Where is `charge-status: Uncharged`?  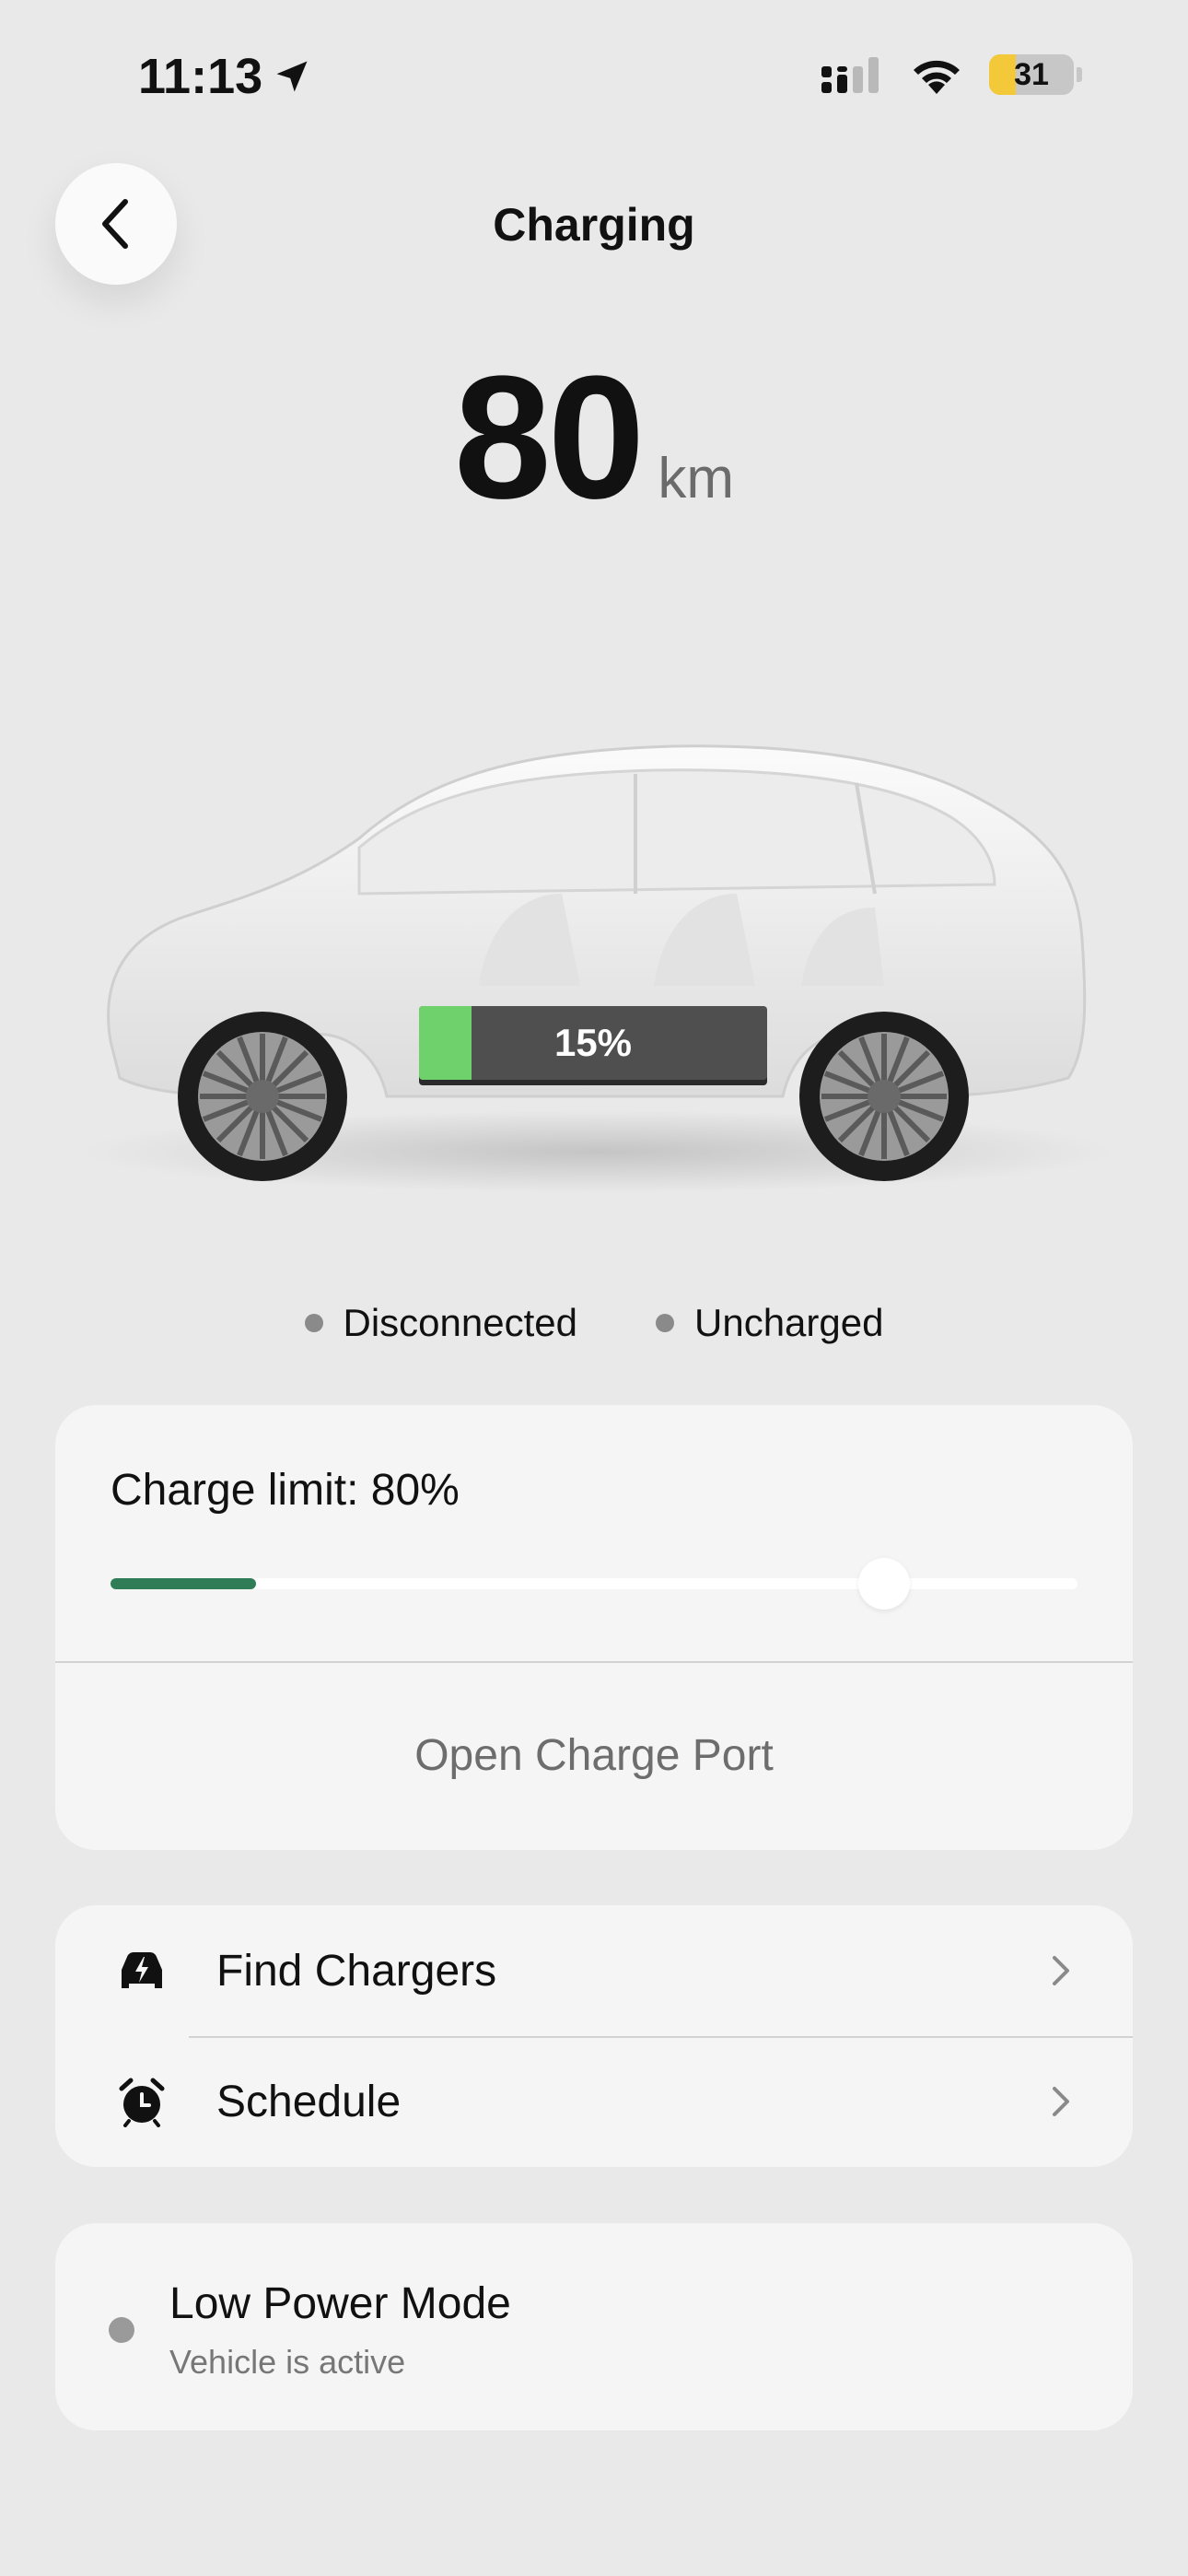
charge-status: Uncharged is located at coordinates (770, 1323).